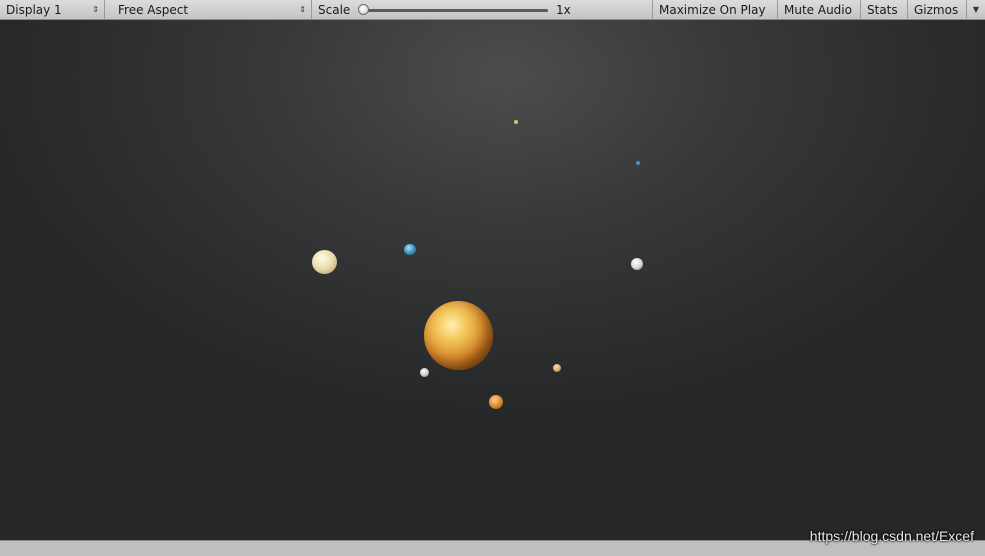 This screenshot has width=985, height=556. Describe the element at coordinates (458, 335) in the screenshot. I see `sun-sphere` at that location.